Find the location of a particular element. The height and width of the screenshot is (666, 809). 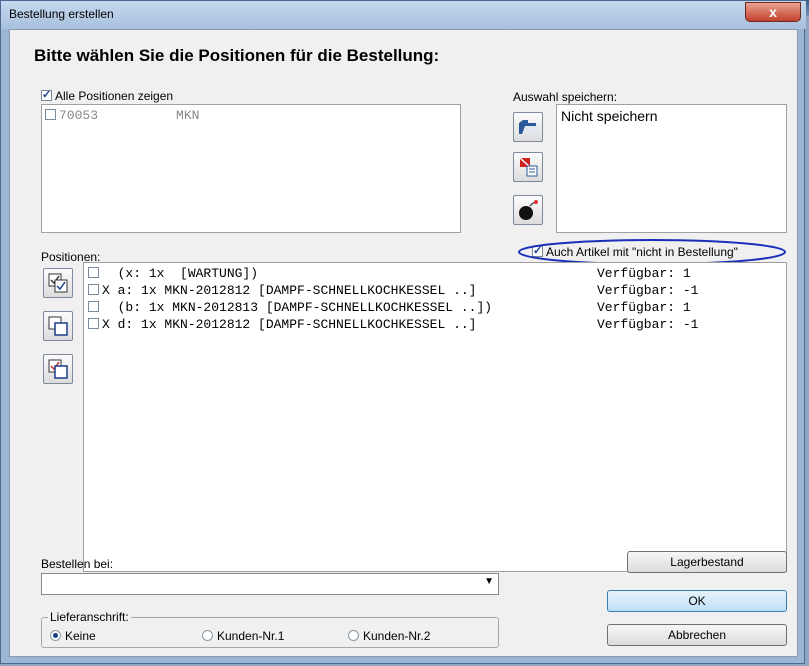

deselect-all-button is located at coordinates (58, 326).